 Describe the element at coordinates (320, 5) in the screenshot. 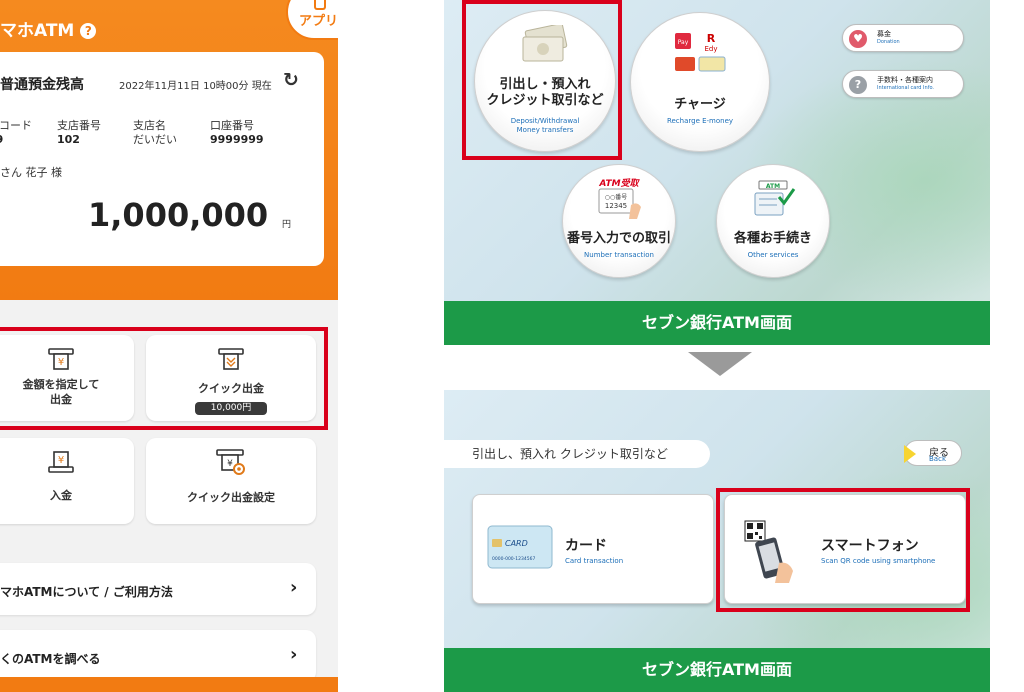

I see `phone-icon` at that location.